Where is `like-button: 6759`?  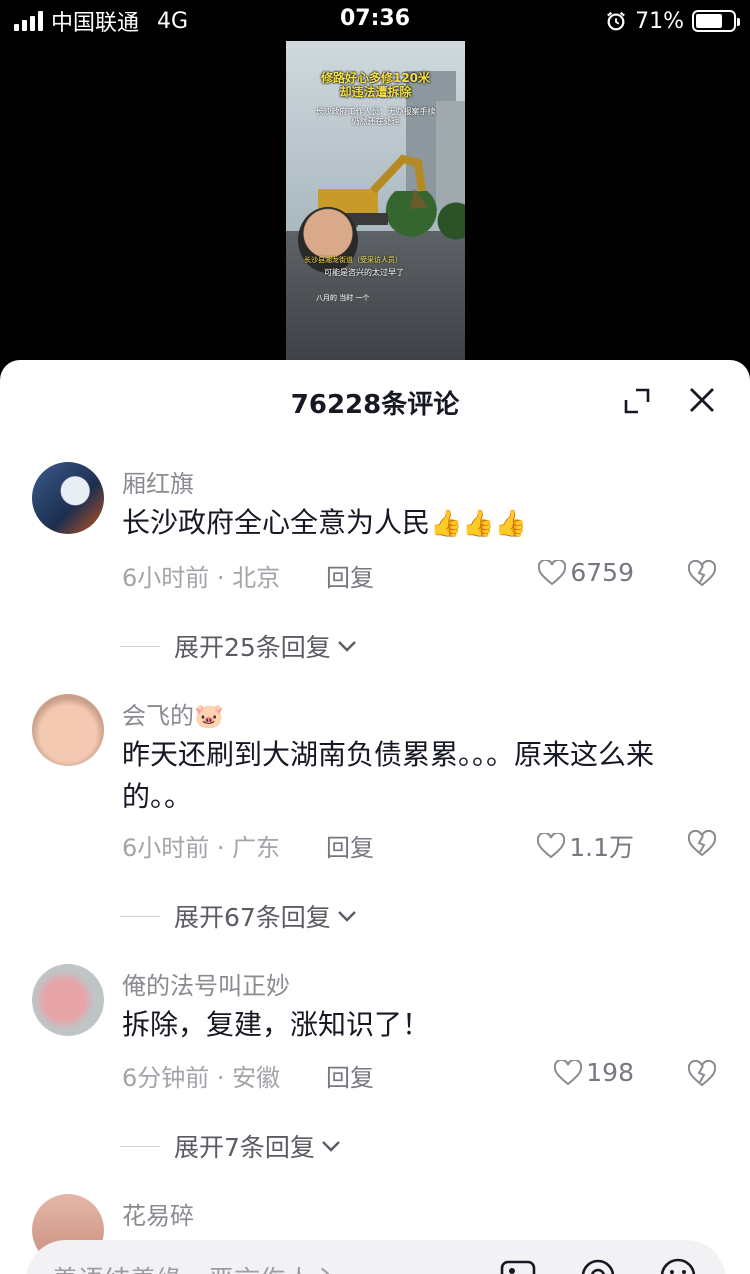 like-button: 6759 is located at coordinates (586, 572).